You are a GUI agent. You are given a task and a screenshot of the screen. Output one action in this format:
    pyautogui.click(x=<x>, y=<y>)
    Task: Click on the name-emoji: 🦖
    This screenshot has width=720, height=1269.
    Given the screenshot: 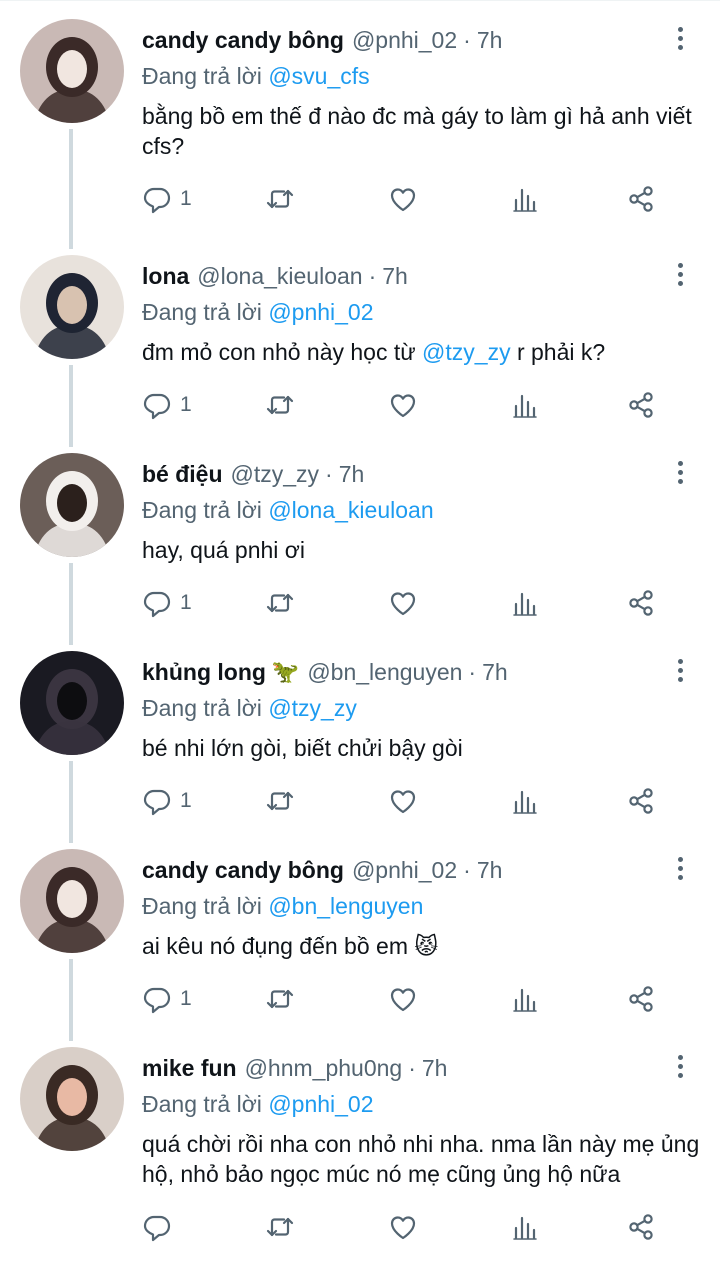 What is the action you would take?
    pyautogui.click(x=285, y=671)
    